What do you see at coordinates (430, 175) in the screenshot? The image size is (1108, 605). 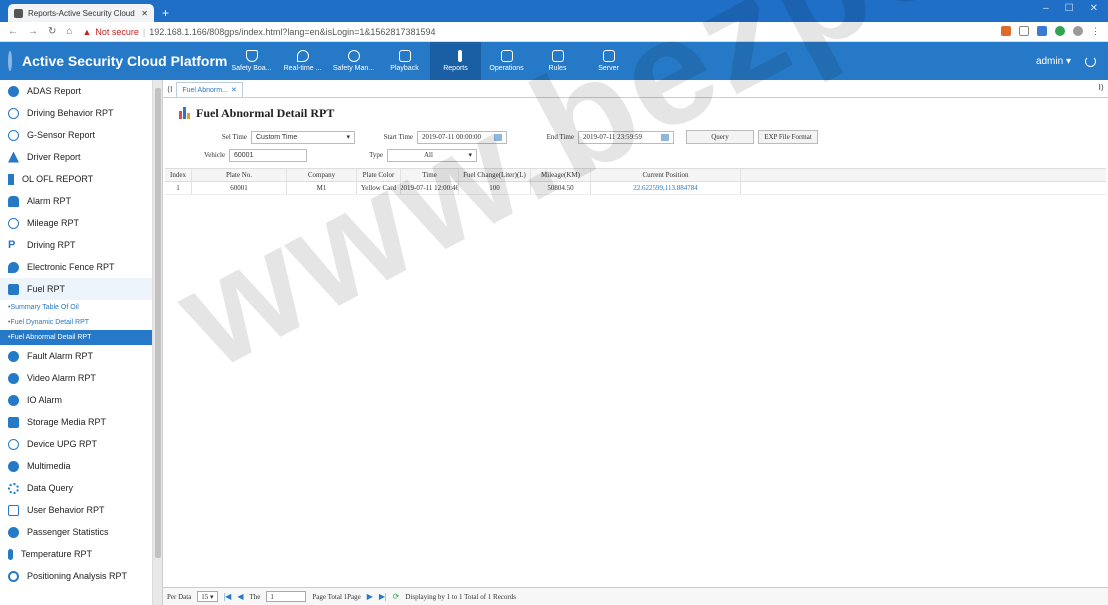 I see `column-header: Time` at bounding box center [430, 175].